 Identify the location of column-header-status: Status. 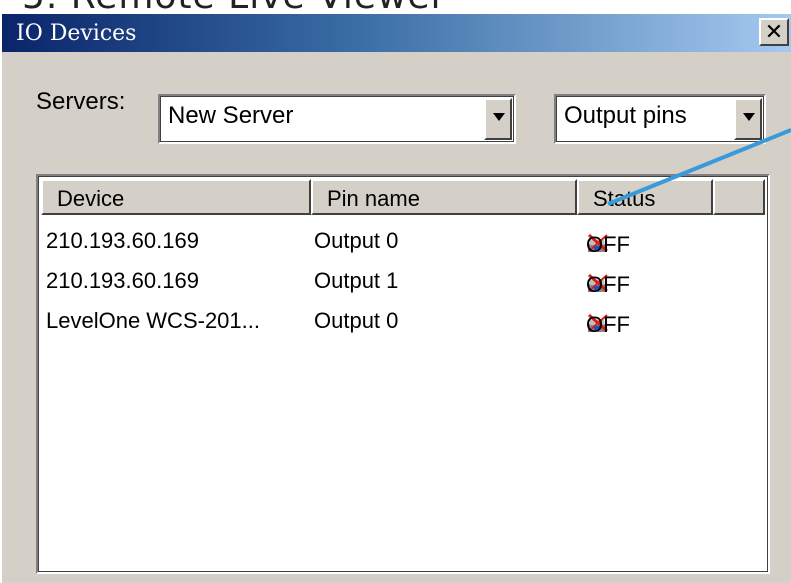
(645, 197).